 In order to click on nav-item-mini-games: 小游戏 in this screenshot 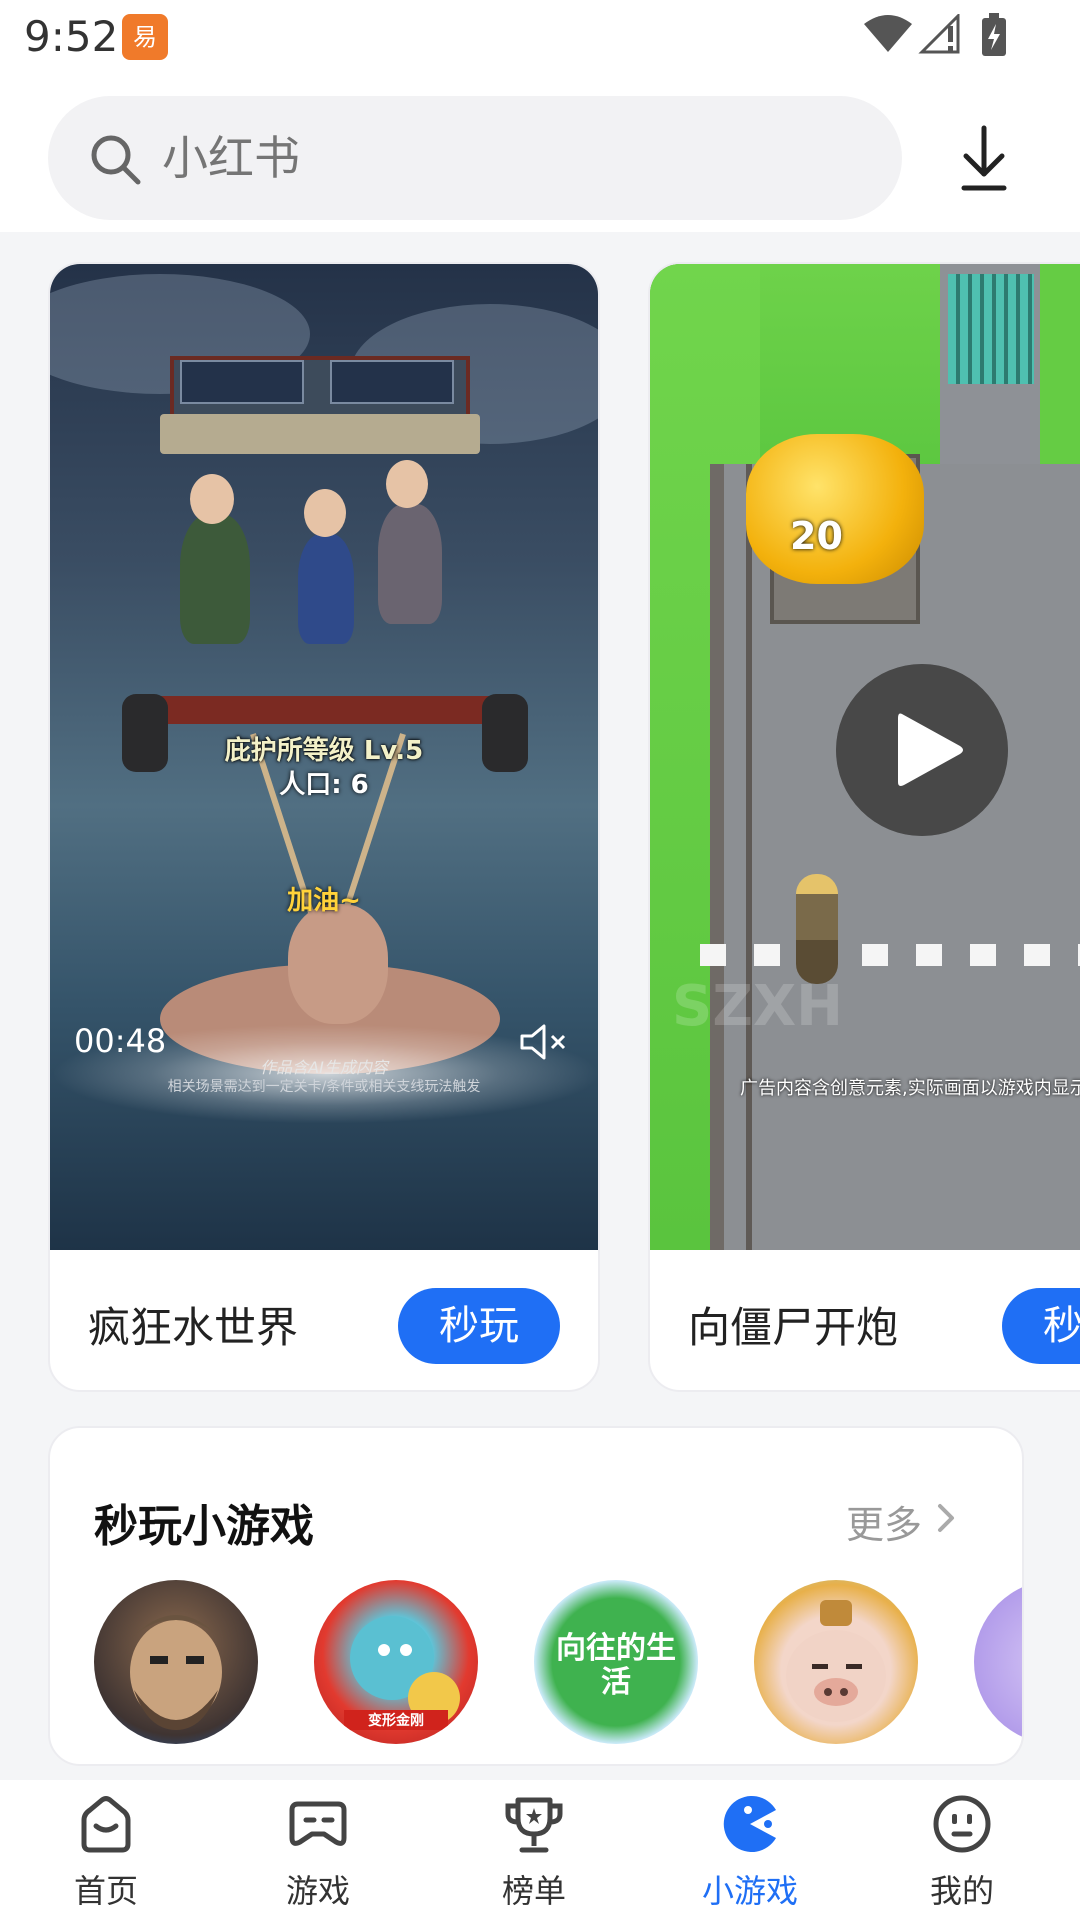, I will do `click(750, 1850)`.